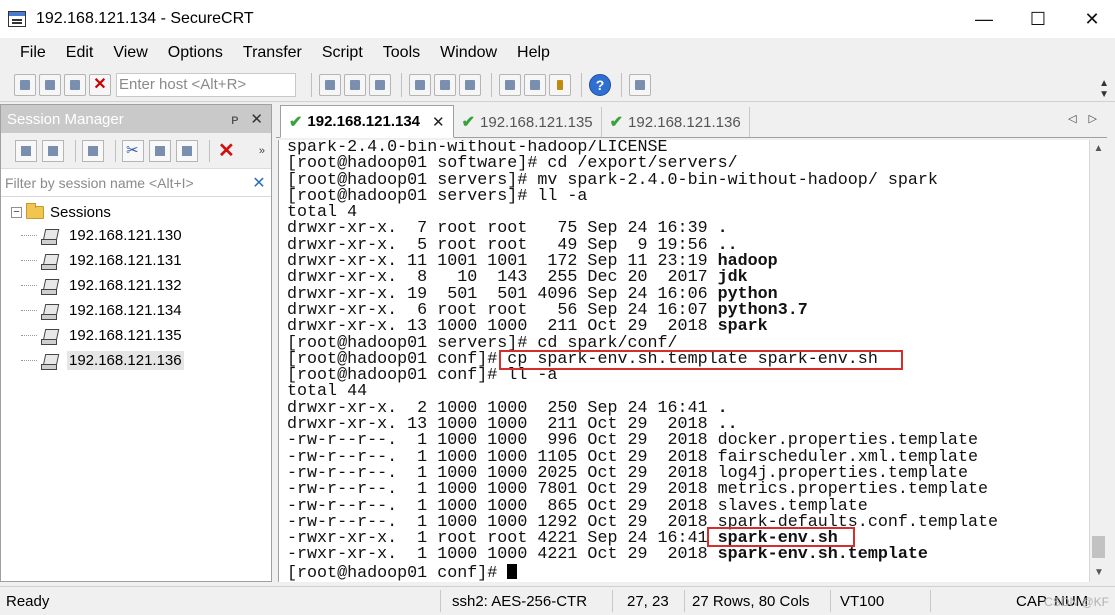 The height and width of the screenshot is (615, 1115). I want to click on print-selection-icon, so click(445, 84).